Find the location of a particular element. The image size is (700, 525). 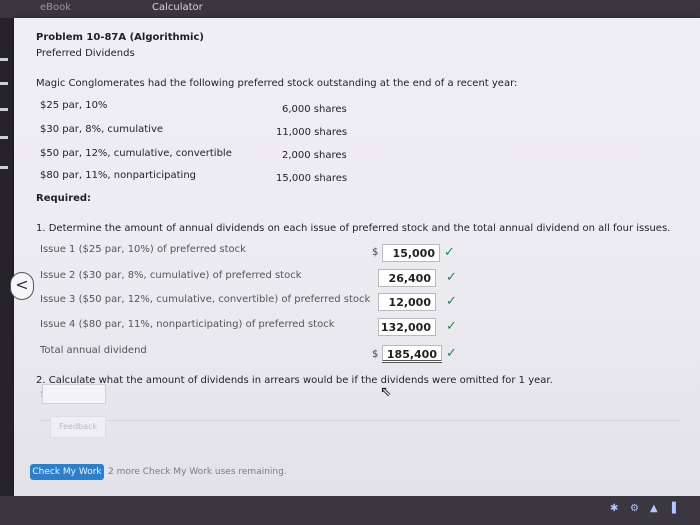

signal-icon: ▌ is located at coordinates (676, 508).